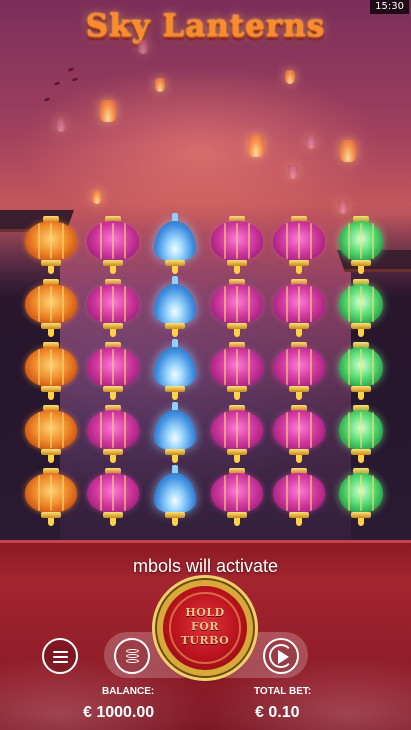 Image resolution: width=411 pixels, height=730 pixels. What do you see at coordinates (205, 612) in the screenshot?
I see `spin-label-line: HOLD` at bounding box center [205, 612].